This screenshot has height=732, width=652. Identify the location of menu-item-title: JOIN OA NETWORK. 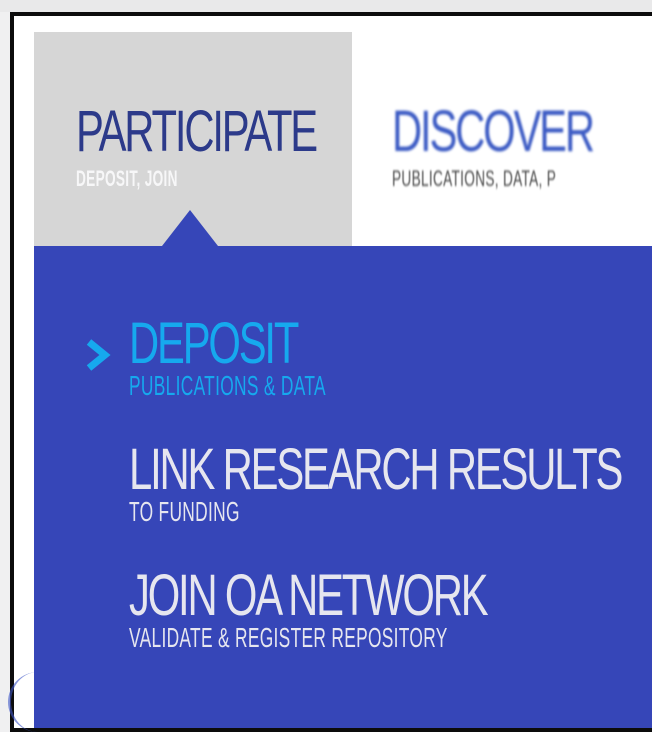
(309, 595).